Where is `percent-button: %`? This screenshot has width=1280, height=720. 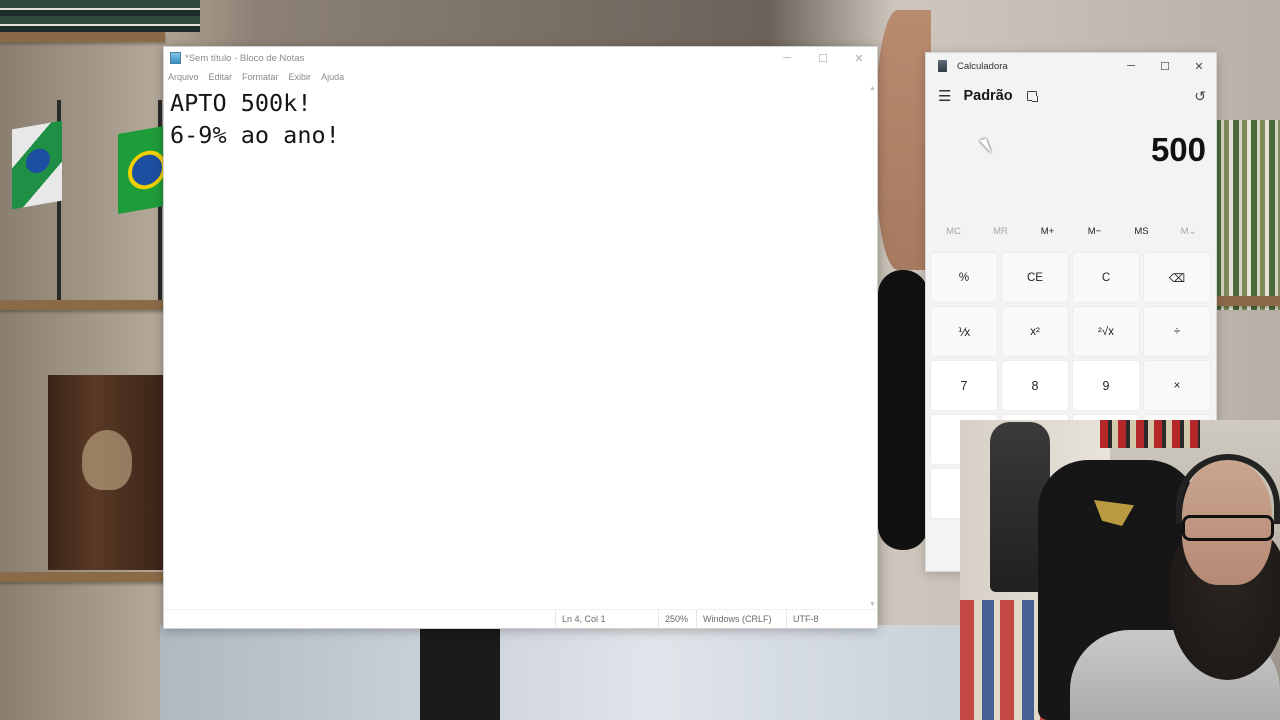 percent-button: % is located at coordinates (964, 277).